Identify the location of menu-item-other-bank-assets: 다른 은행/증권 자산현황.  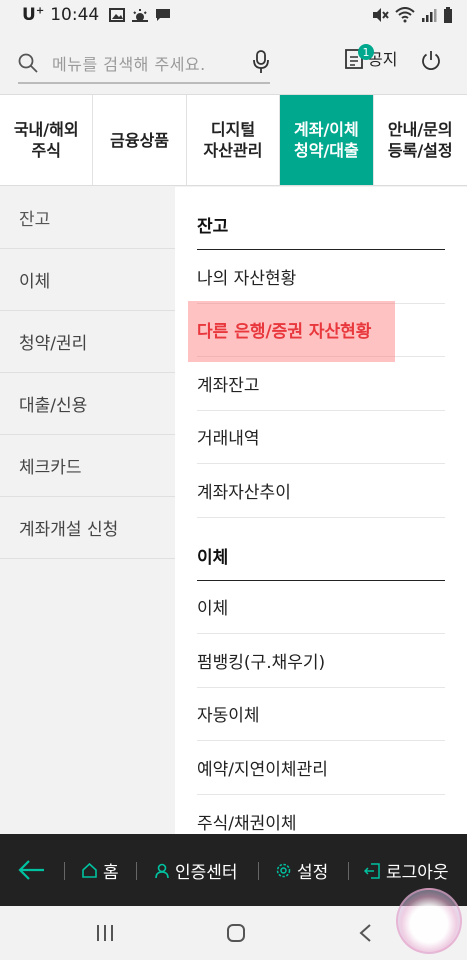
(316, 330).